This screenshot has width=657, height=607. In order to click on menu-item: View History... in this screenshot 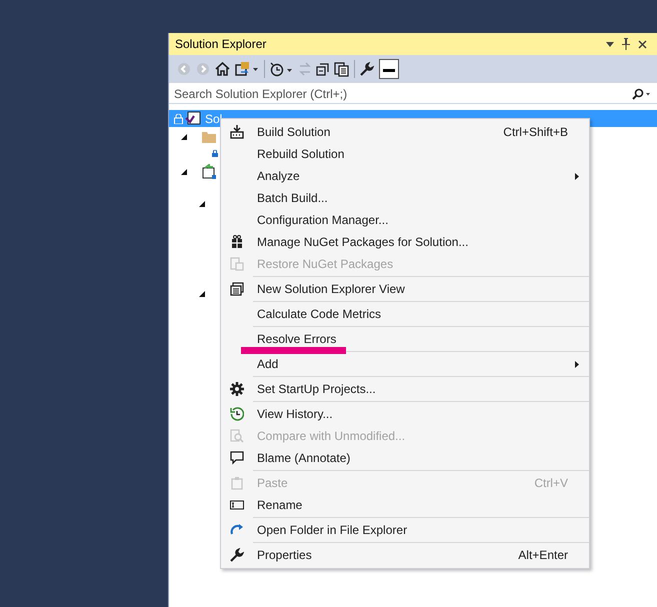, I will do `click(405, 414)`.